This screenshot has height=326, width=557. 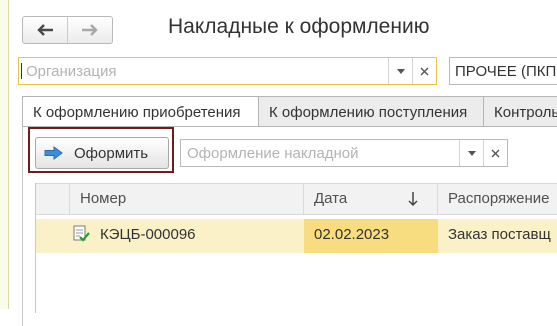 I want to click on column-header-marker, so click(x=53, y=199).